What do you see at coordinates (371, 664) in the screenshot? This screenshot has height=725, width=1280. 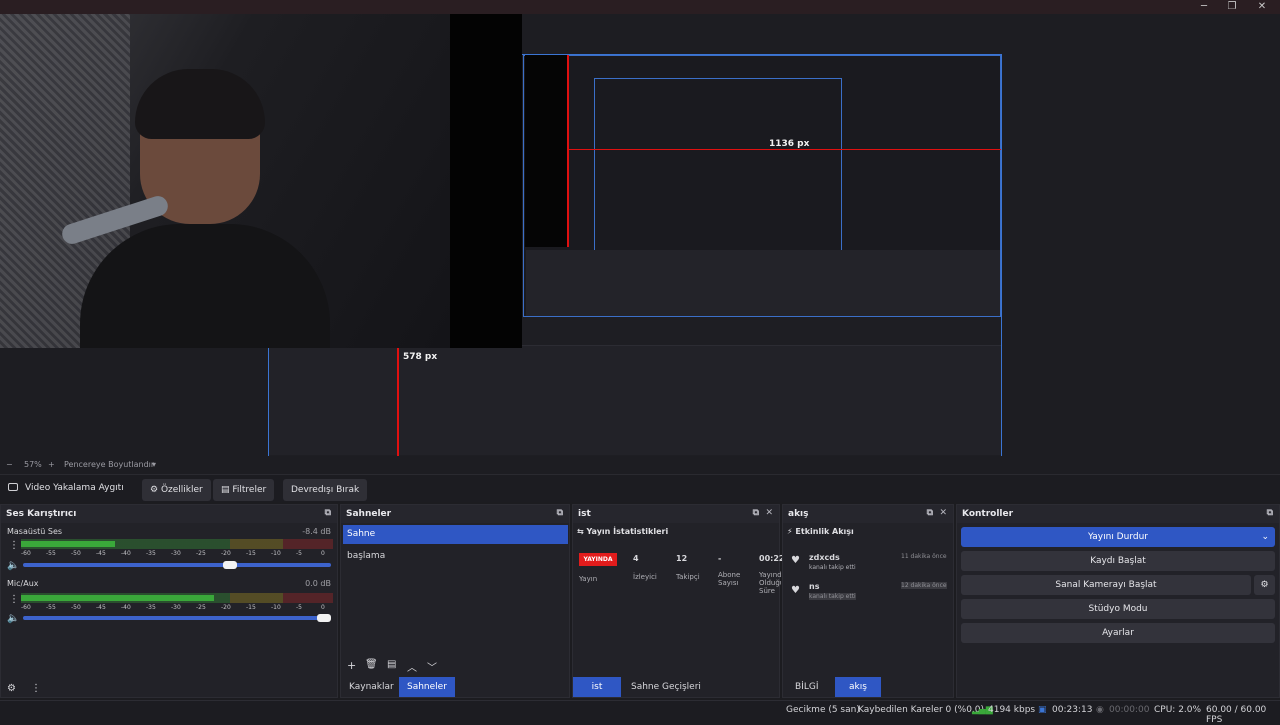 I see `trash-icon: 🗑` at bounding box center [371, 664].